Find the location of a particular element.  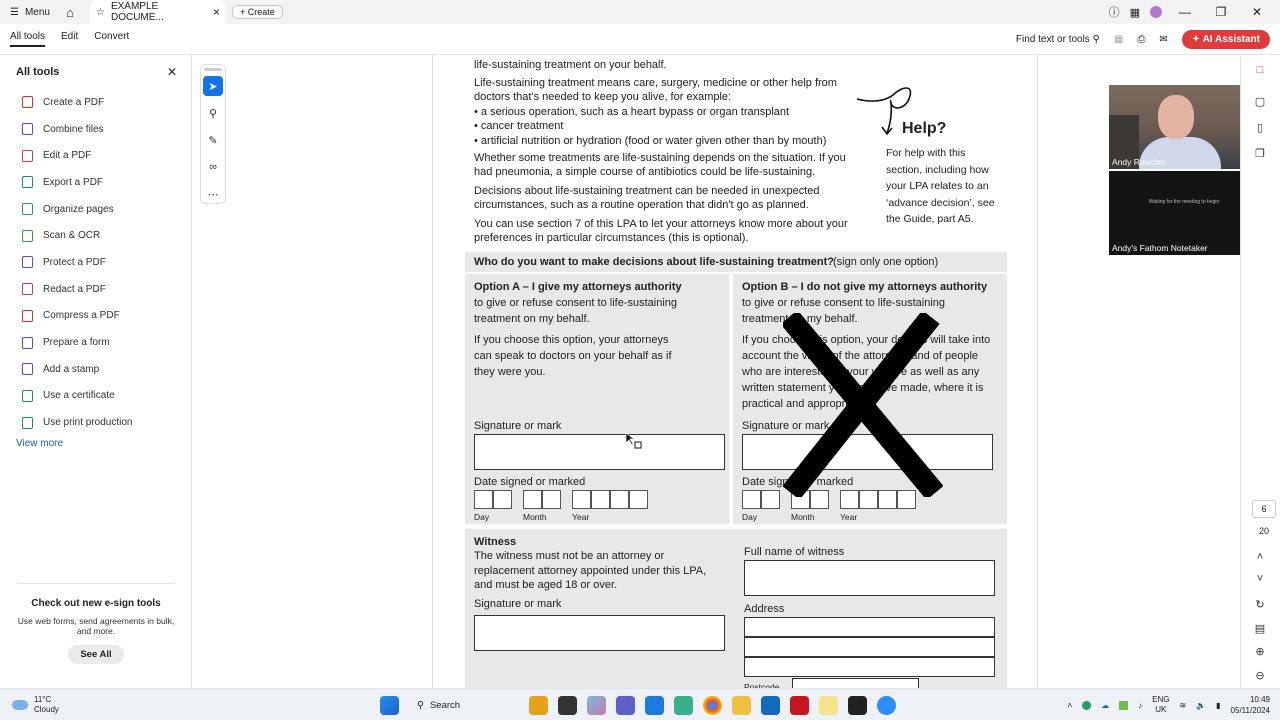

help-icon: ⓘ is located at coordinates (1114, 12).